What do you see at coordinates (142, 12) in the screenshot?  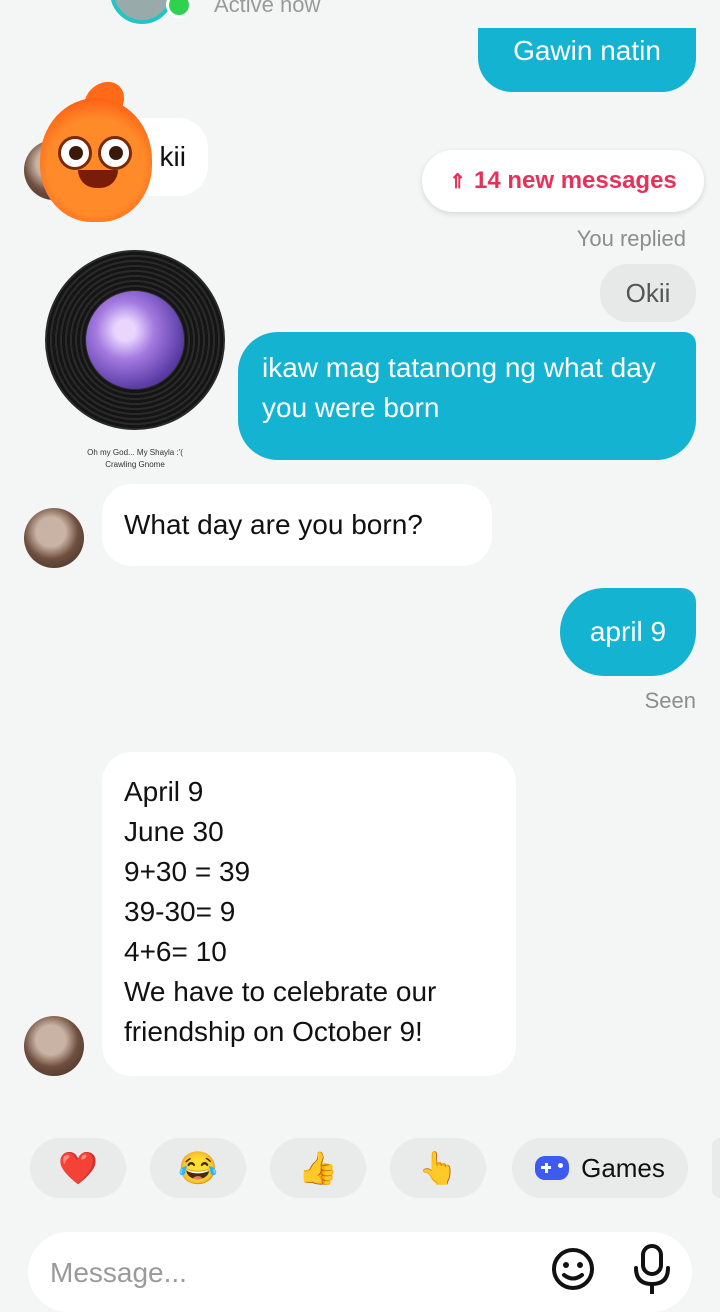 I see `header-avatar` at bounding box center [142, 12].